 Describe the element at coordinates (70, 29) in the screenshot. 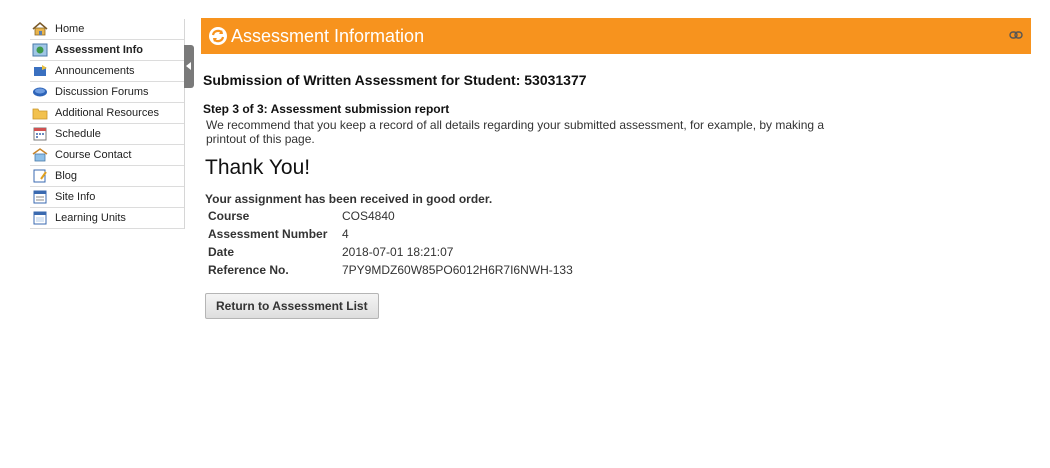

I see `sidebar-item-label: Home` at that location.